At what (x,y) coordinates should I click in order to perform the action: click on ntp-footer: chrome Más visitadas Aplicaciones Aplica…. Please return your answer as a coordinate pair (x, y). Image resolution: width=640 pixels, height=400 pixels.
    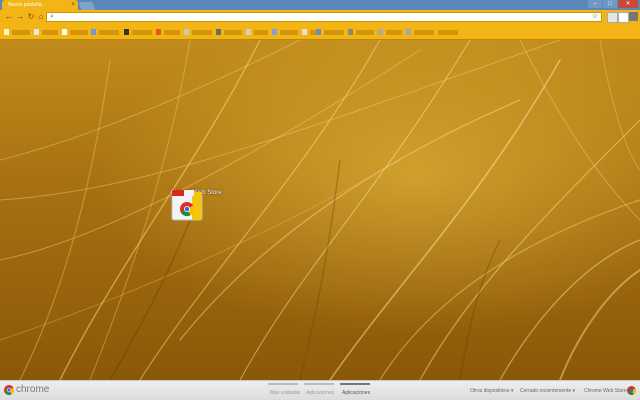
    Looking at the image, I should click on (320, 390).